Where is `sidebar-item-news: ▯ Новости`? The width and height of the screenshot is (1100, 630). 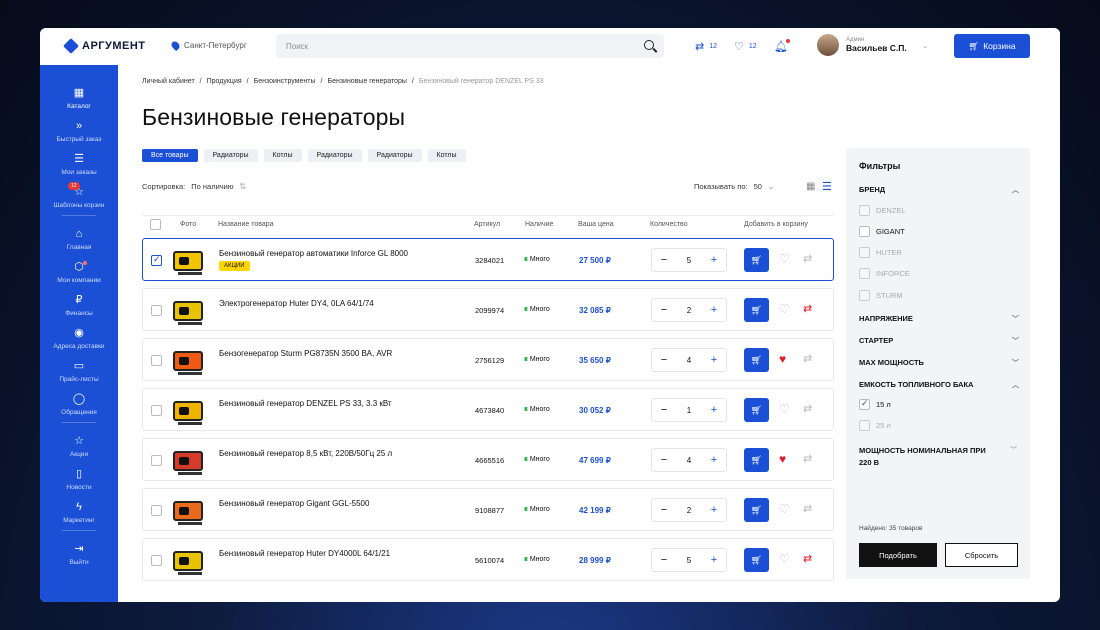
sidebar-item-news: ▯ Новости is located at coordinates (79, 479).